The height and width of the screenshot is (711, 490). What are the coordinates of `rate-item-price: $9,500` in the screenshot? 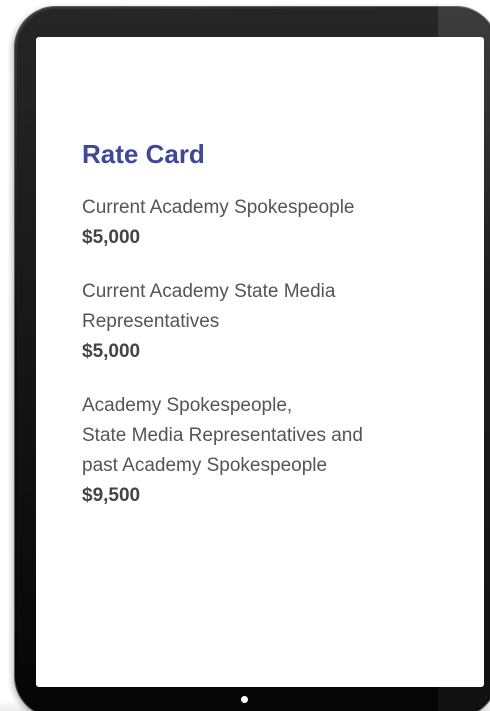 It's located at (111, 495).